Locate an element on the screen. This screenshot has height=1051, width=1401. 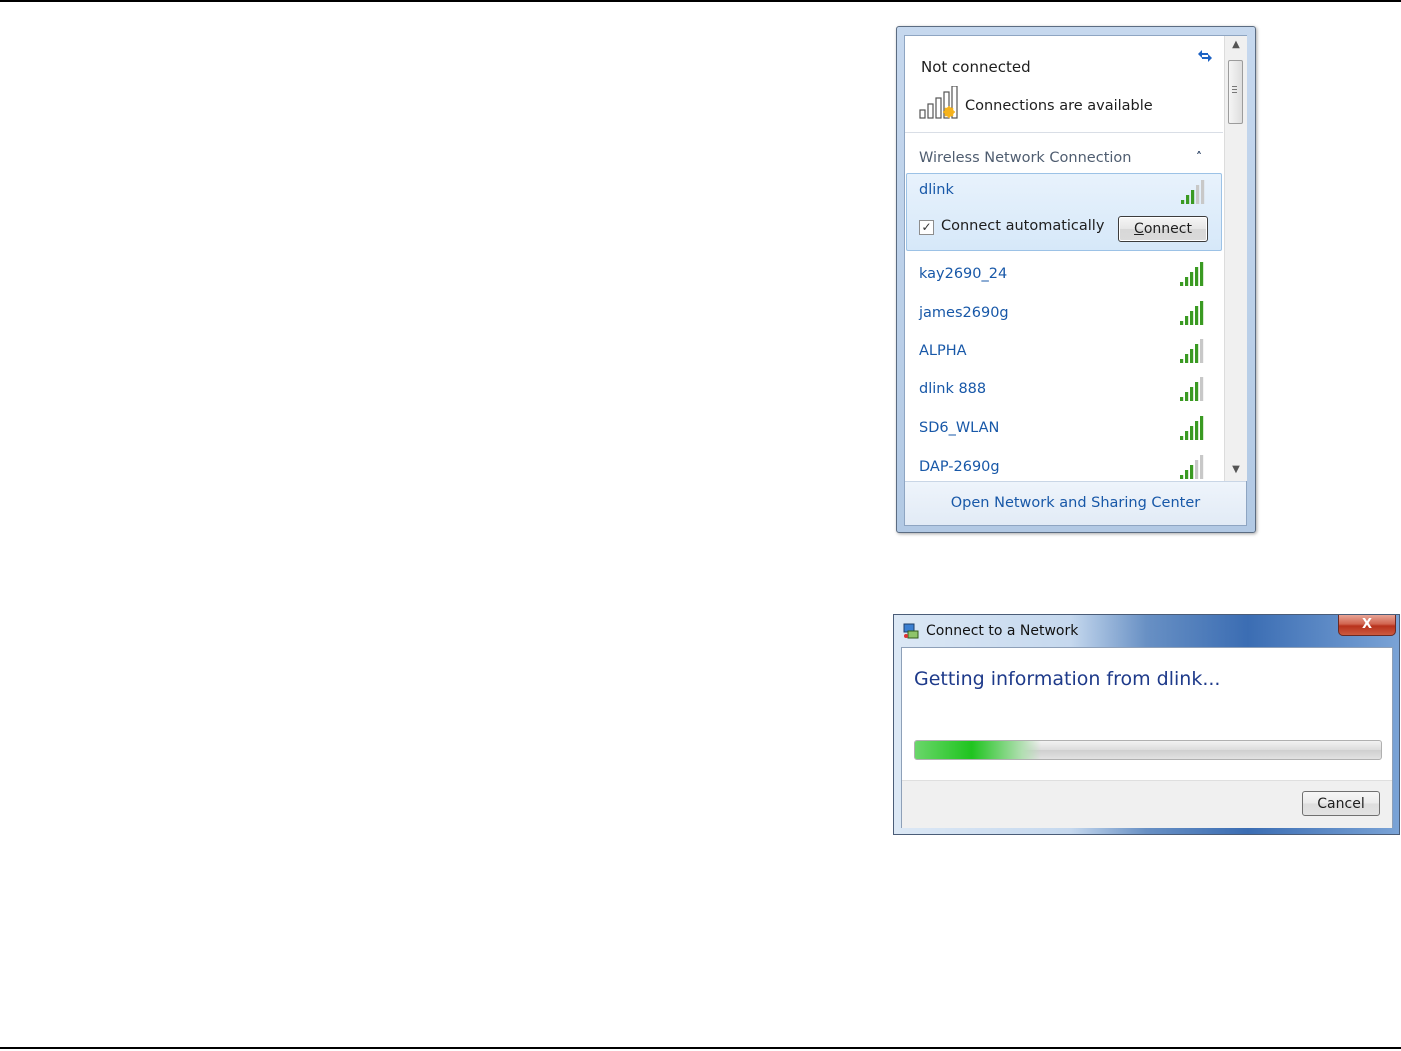
connect-button-label-rest: onnect is located at coordinates (1167, 229).